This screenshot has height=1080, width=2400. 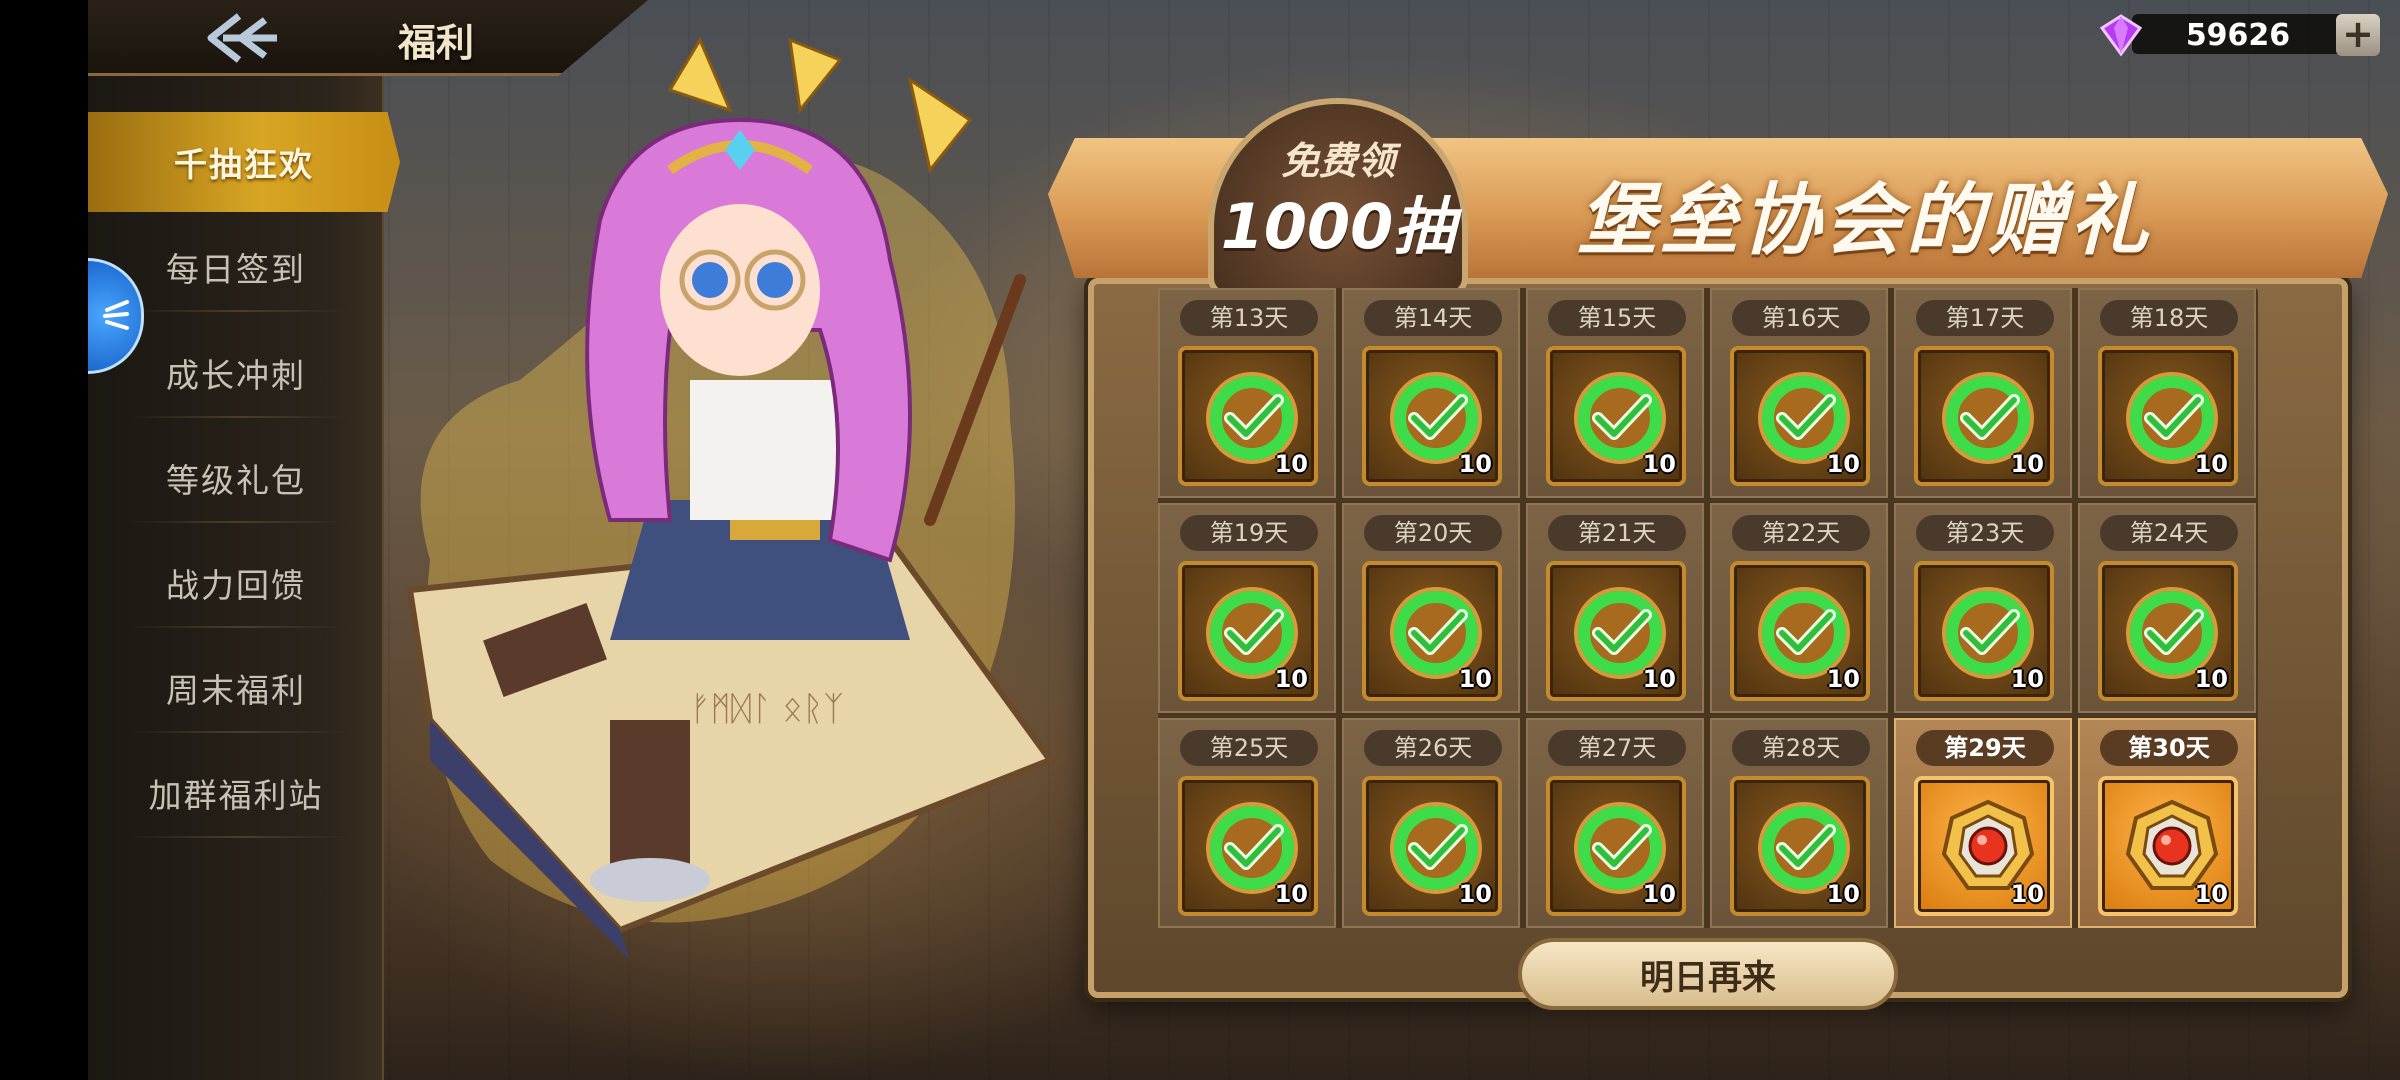 What do you see at coordinates (1338, 226) in the screenshot?
I see `badge-line2: 1000抽` at bounding box center [1338, 226].